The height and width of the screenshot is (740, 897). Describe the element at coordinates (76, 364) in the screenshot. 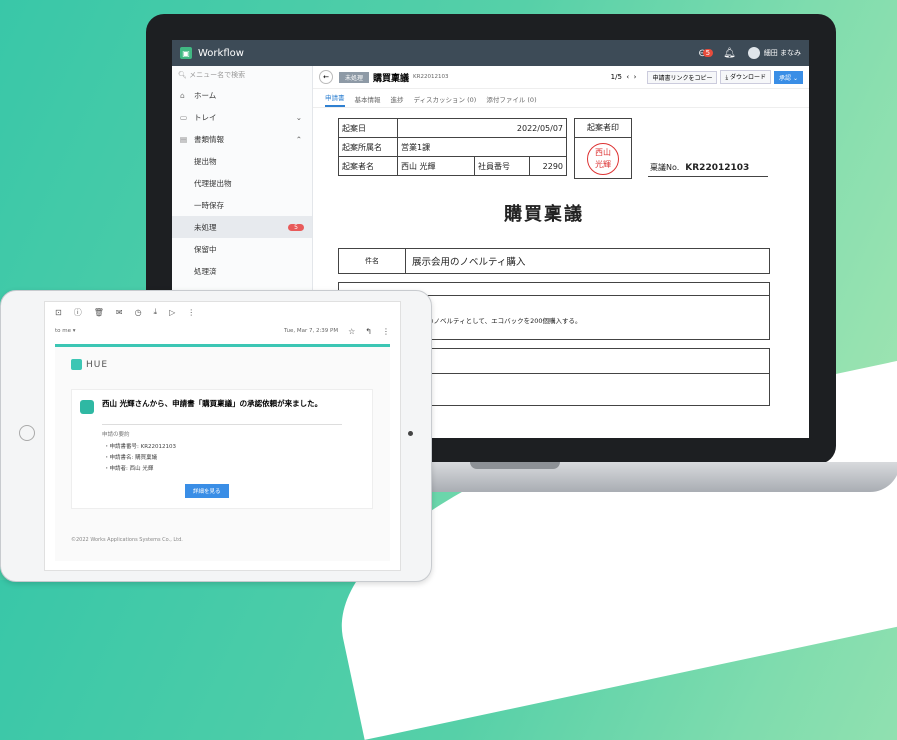

I see `hue-logo-icon` at that location.